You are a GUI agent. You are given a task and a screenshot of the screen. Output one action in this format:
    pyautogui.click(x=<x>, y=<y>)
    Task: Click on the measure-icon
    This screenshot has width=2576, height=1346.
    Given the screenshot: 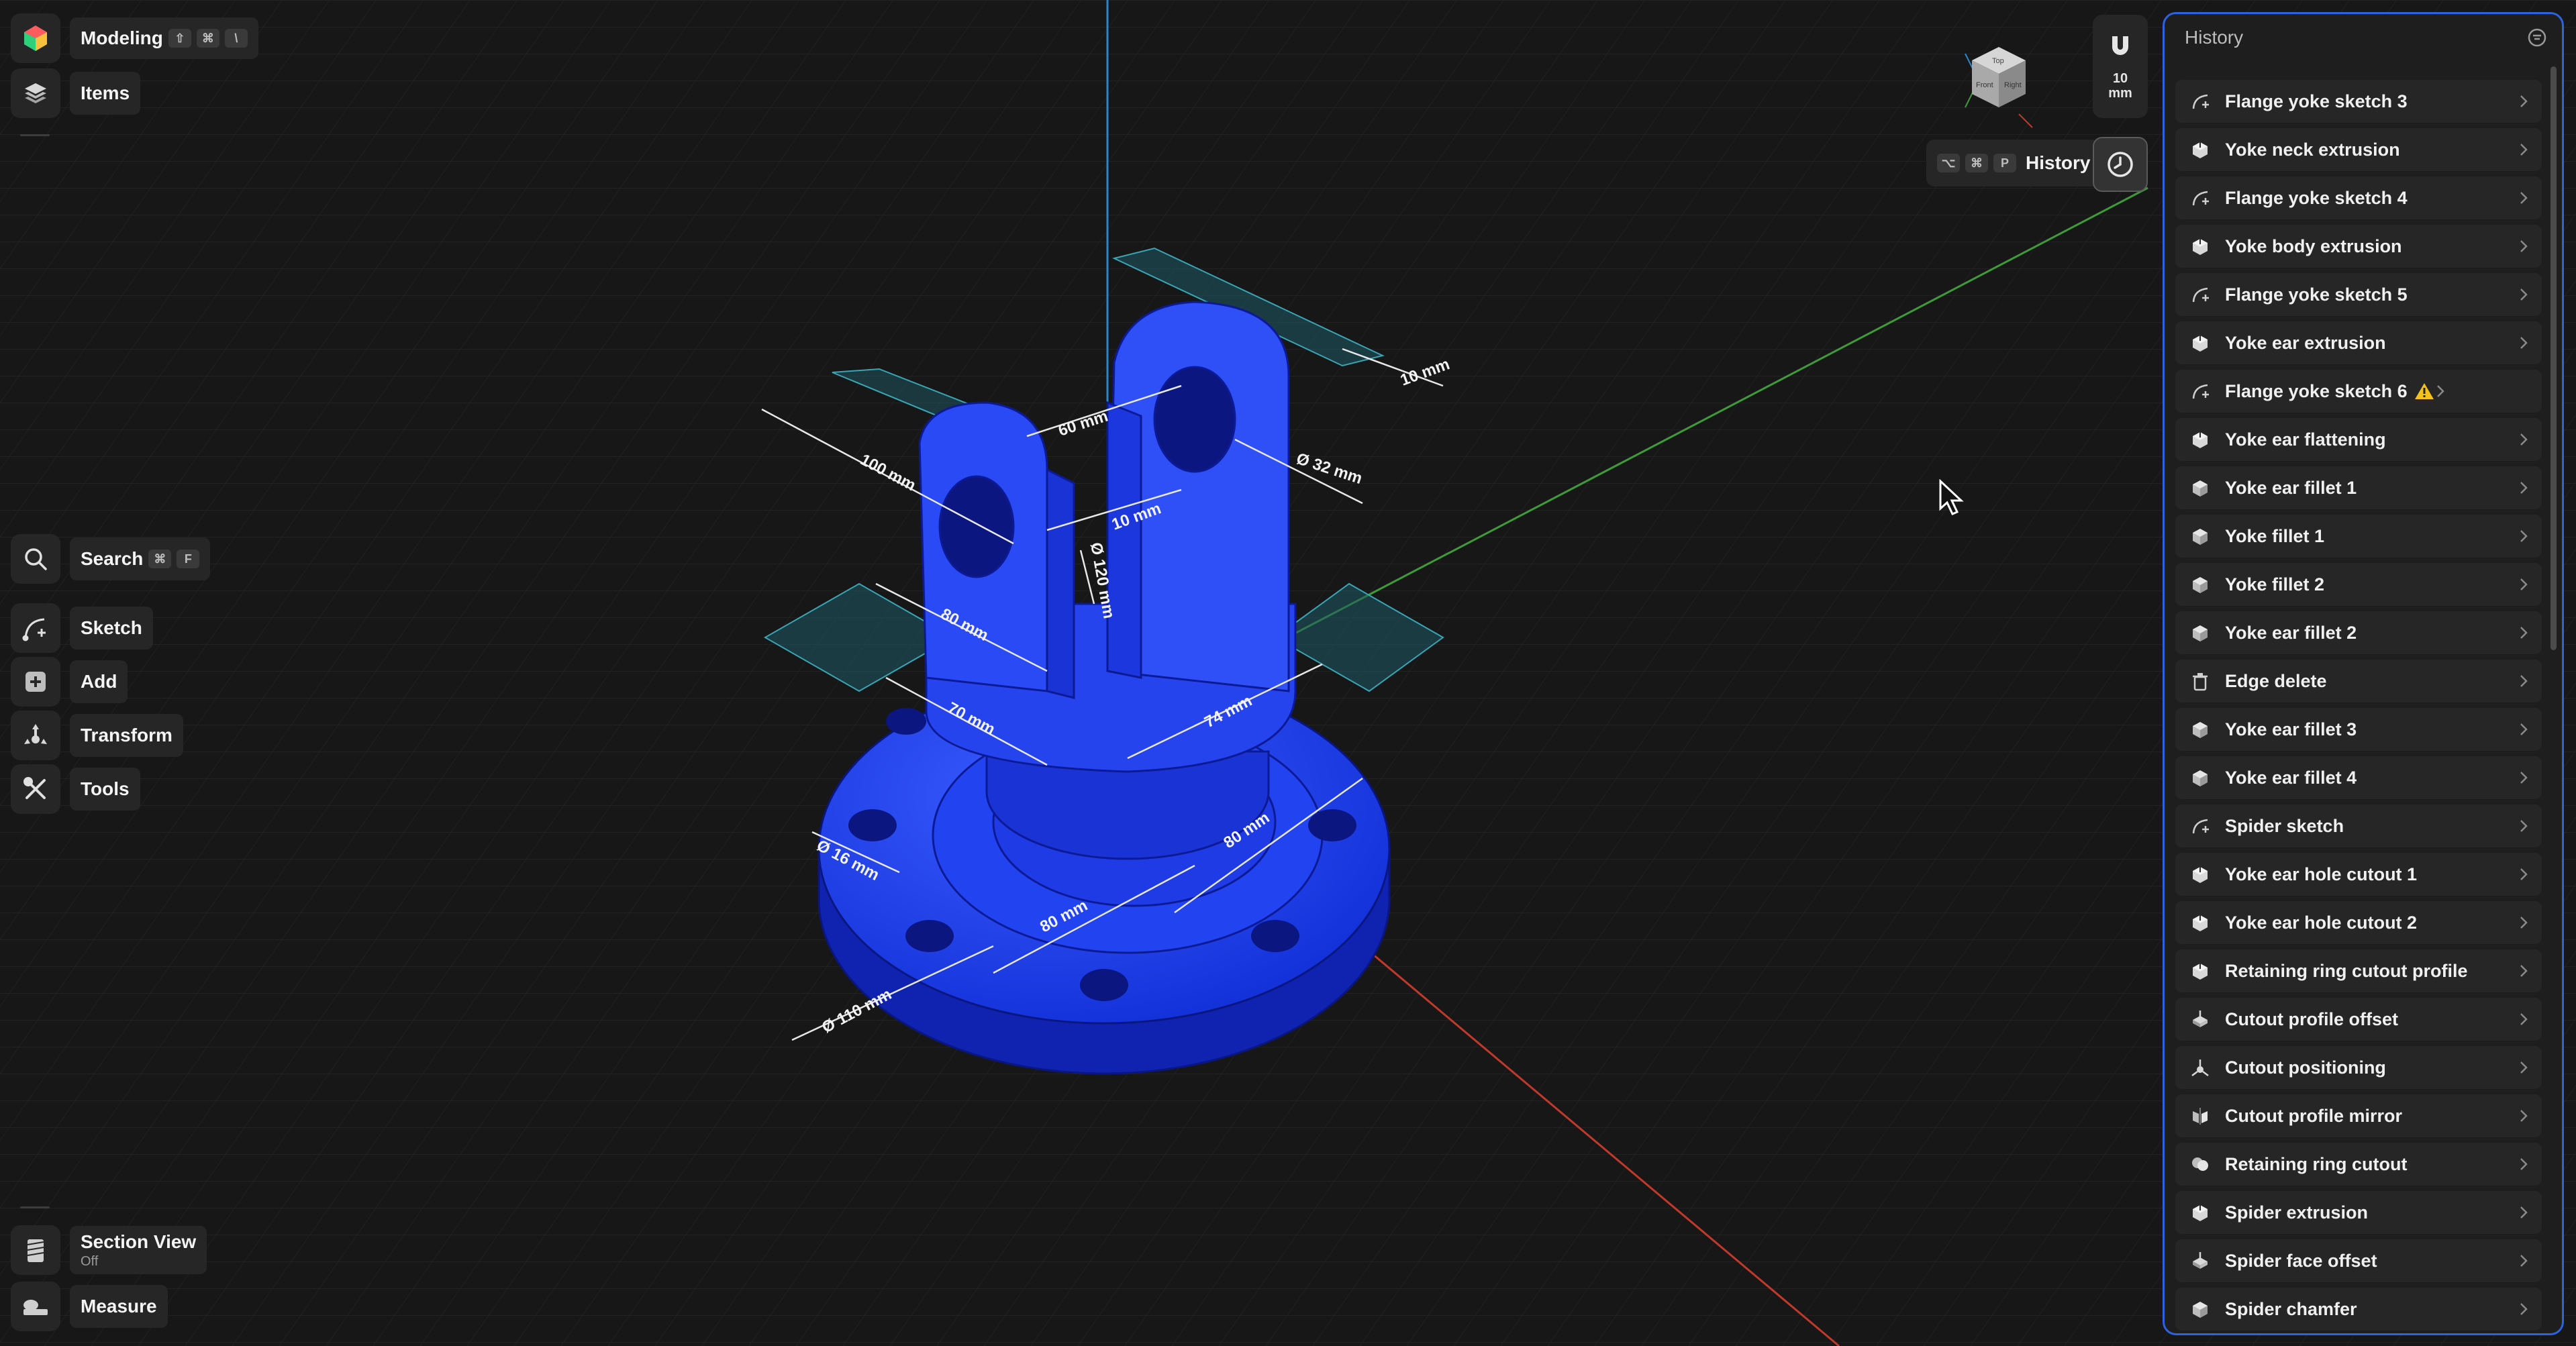 What is the action you would take?
    pyautogui.click(x=35, y=1306)
    